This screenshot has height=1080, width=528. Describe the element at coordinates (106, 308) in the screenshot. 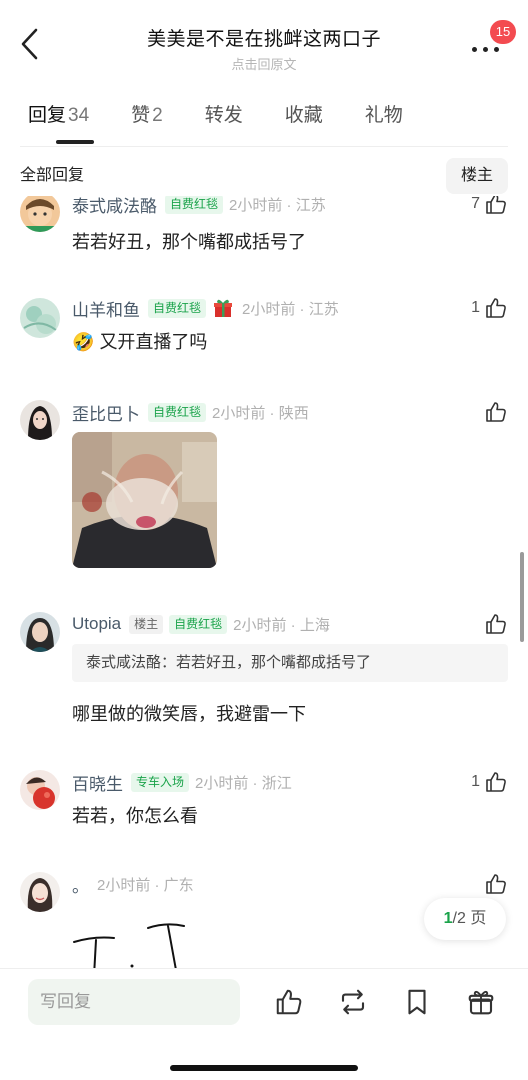

I see `username: 山羊和鱼` at that location.